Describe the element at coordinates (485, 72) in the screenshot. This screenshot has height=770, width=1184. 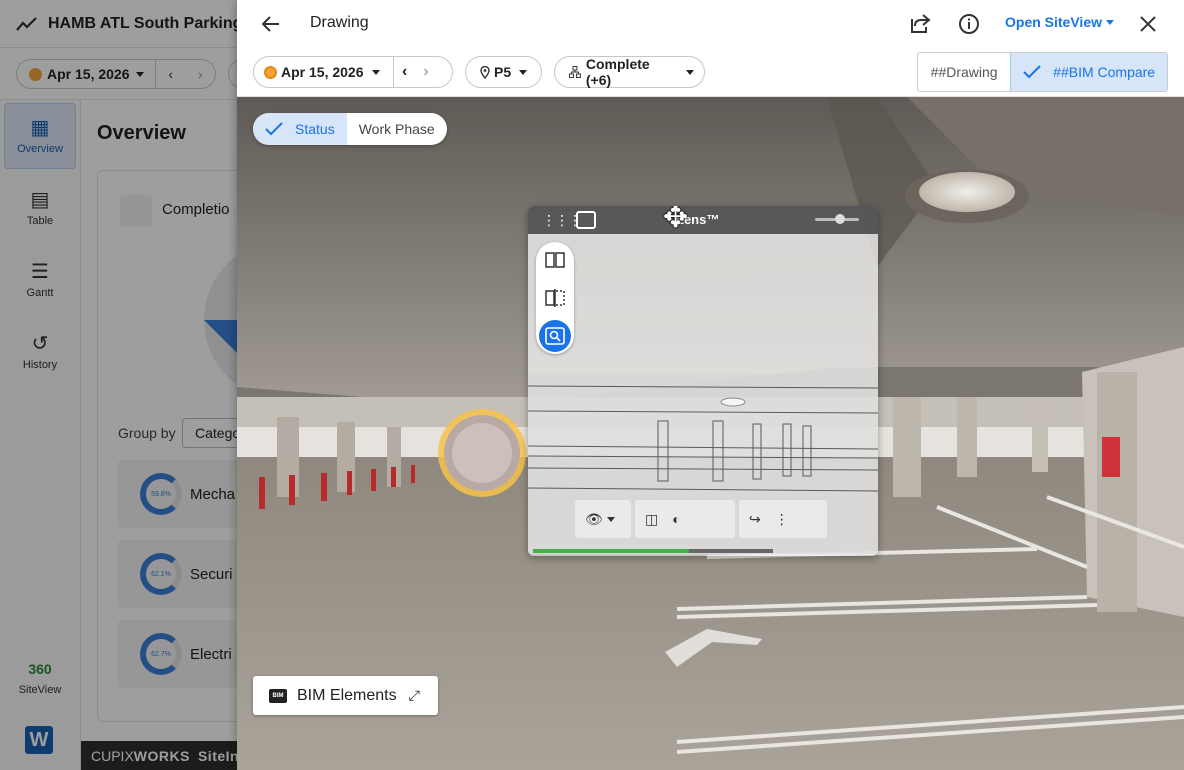
I see `location-pin-icon` at that location.